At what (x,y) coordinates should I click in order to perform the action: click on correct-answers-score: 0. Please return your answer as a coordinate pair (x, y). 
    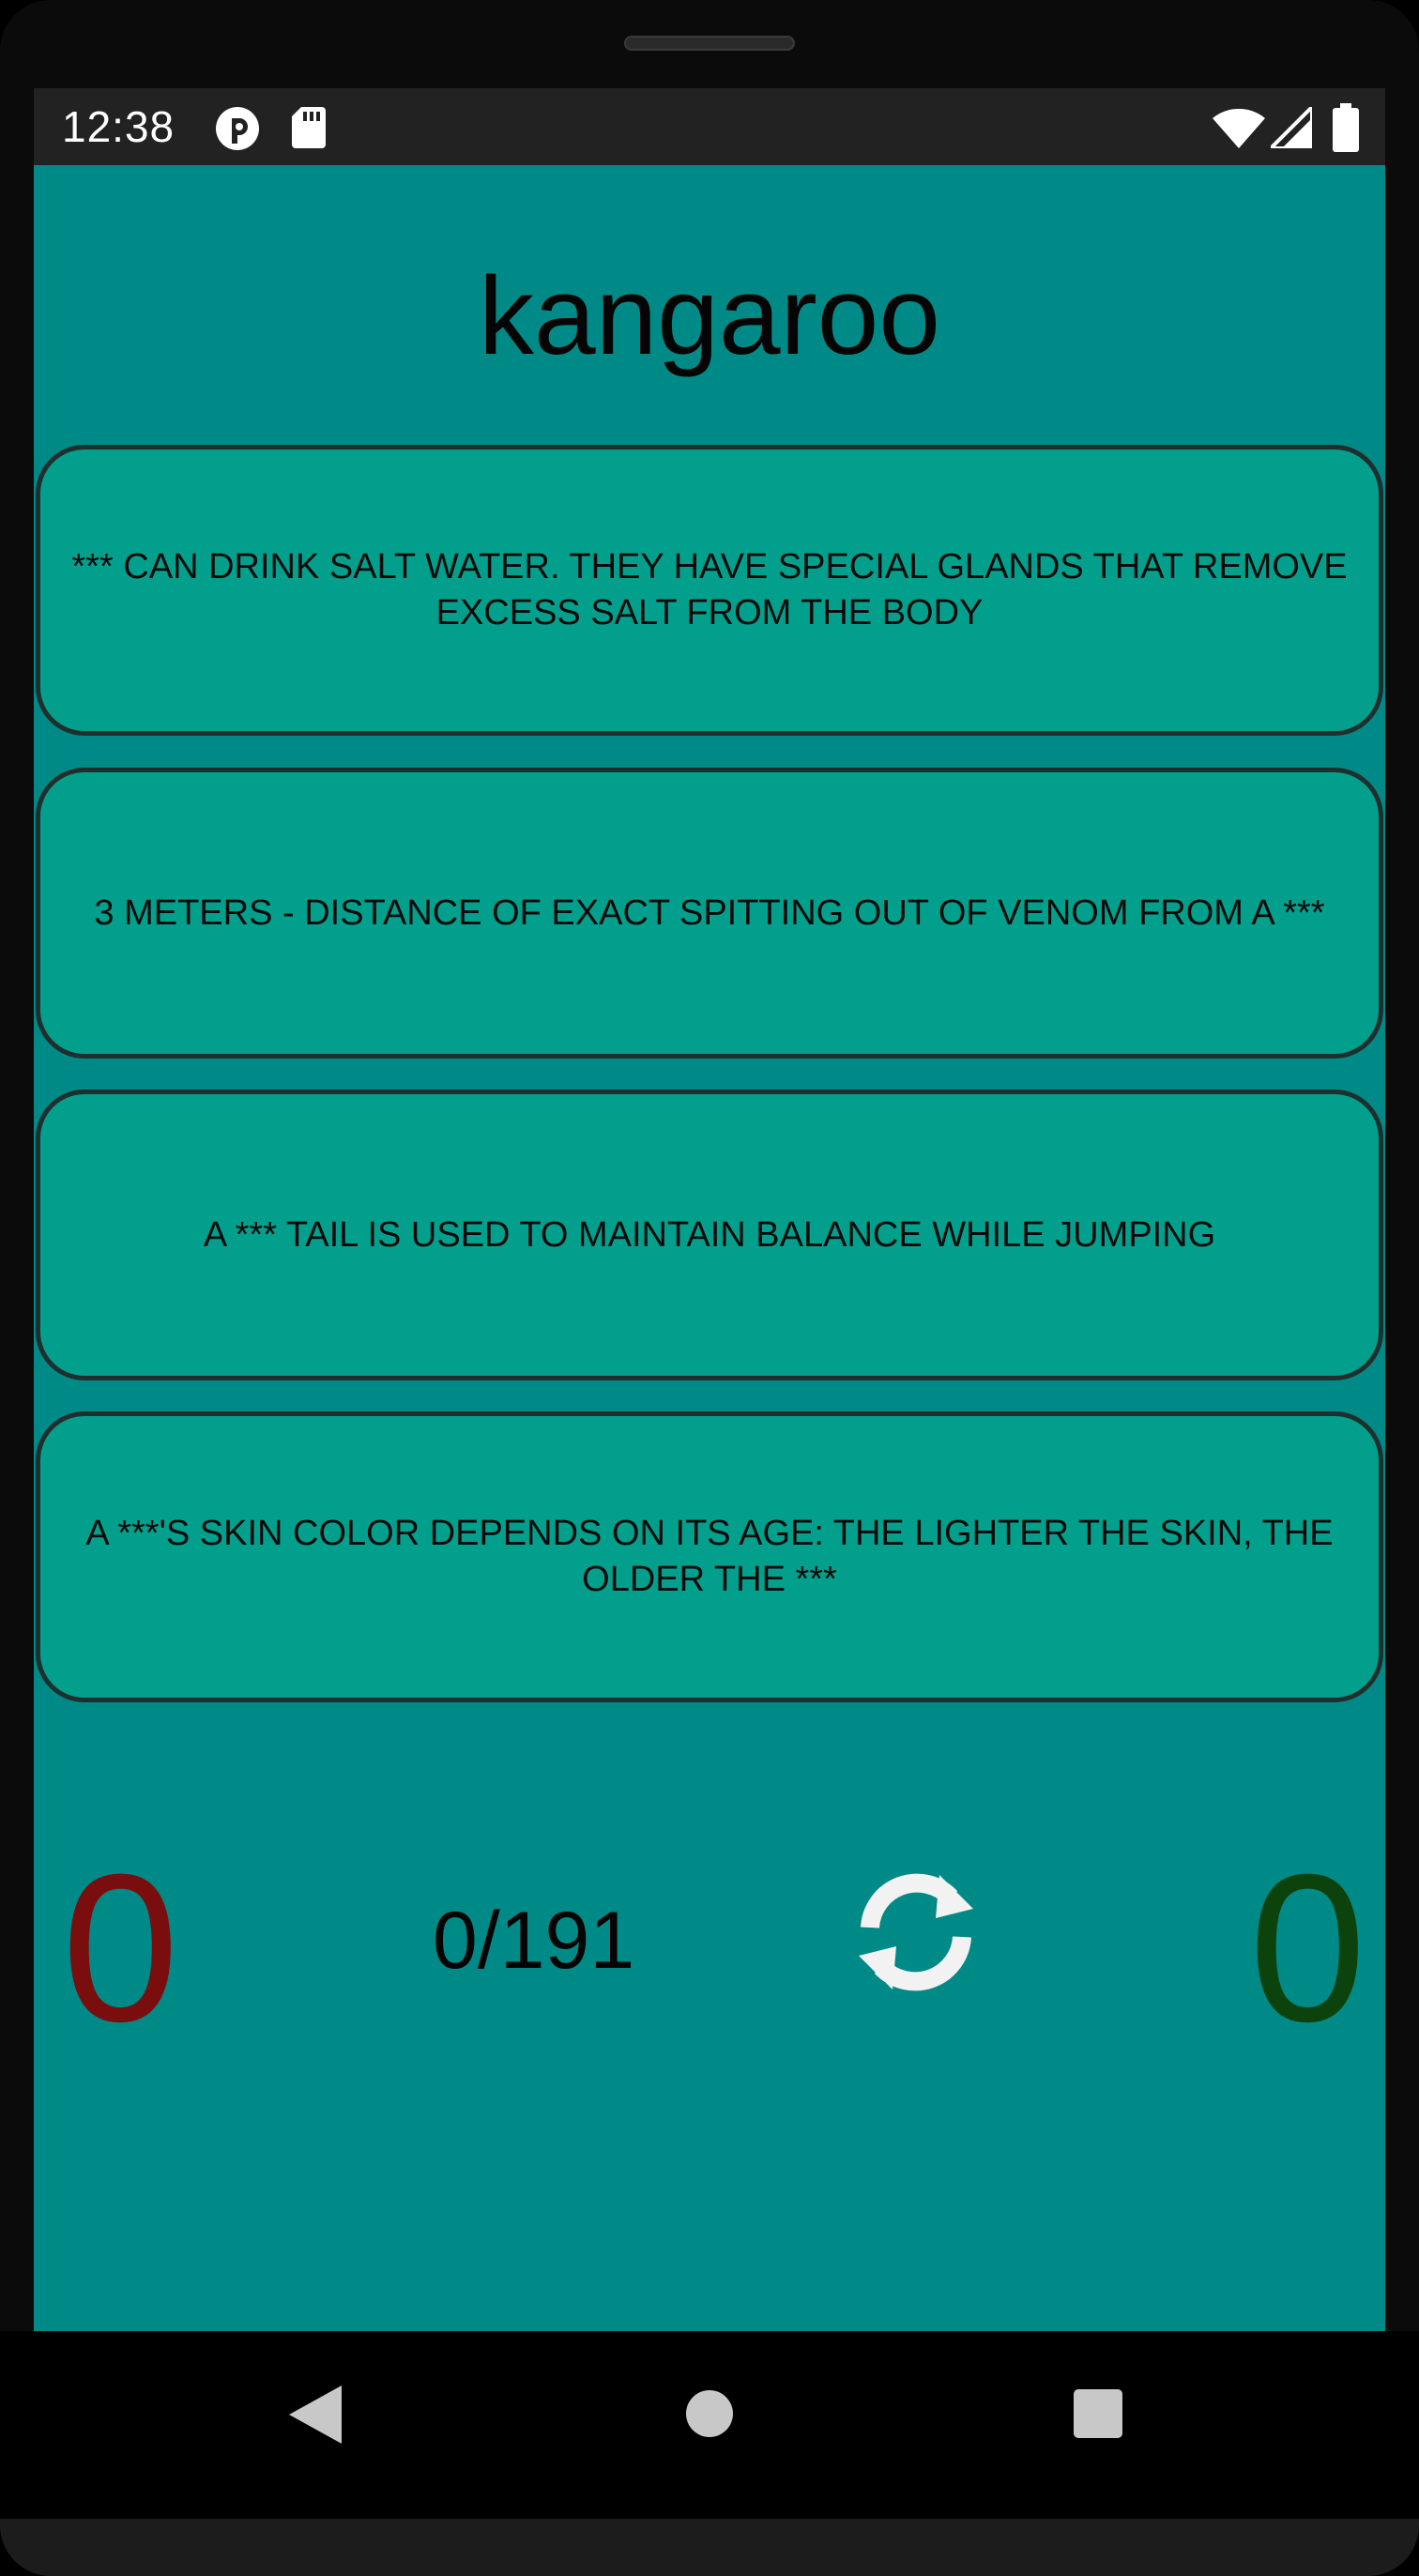
    Looking at the image, I should click on (1308, 1948).